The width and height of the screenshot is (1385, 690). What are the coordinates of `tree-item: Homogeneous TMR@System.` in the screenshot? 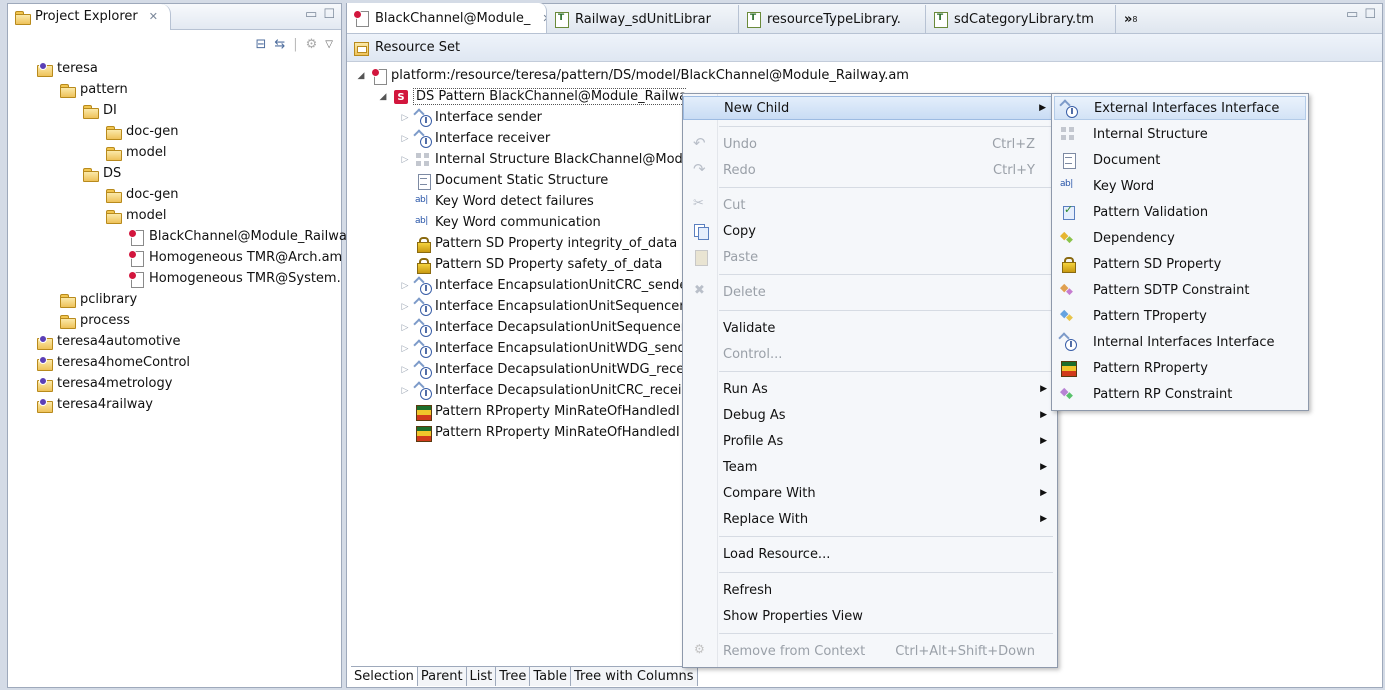 It's located at (174, 278).